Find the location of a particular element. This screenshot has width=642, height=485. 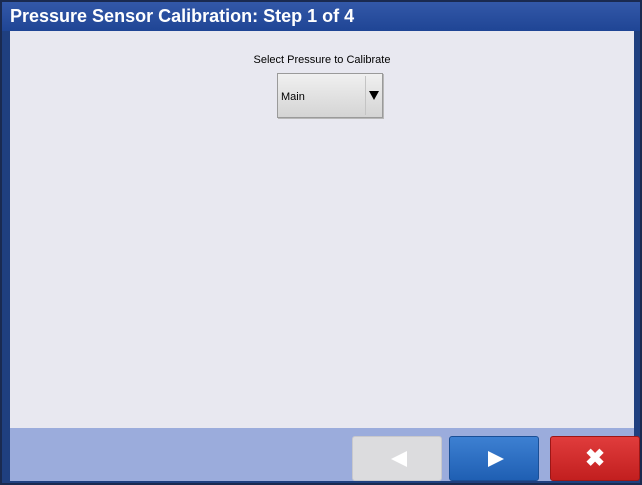

right-arrow-icon is located at coordinates (496, 459).